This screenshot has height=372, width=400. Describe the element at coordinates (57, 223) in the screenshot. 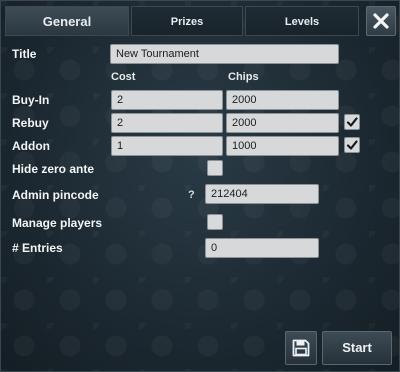

I see `manage-players-label: Manage players` at that location.